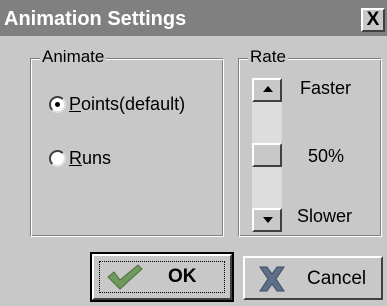  What do you see at coordinates (182, 276) in the screenshot?
I see `ok-button-label: OK` at bounding box center [182, 276].